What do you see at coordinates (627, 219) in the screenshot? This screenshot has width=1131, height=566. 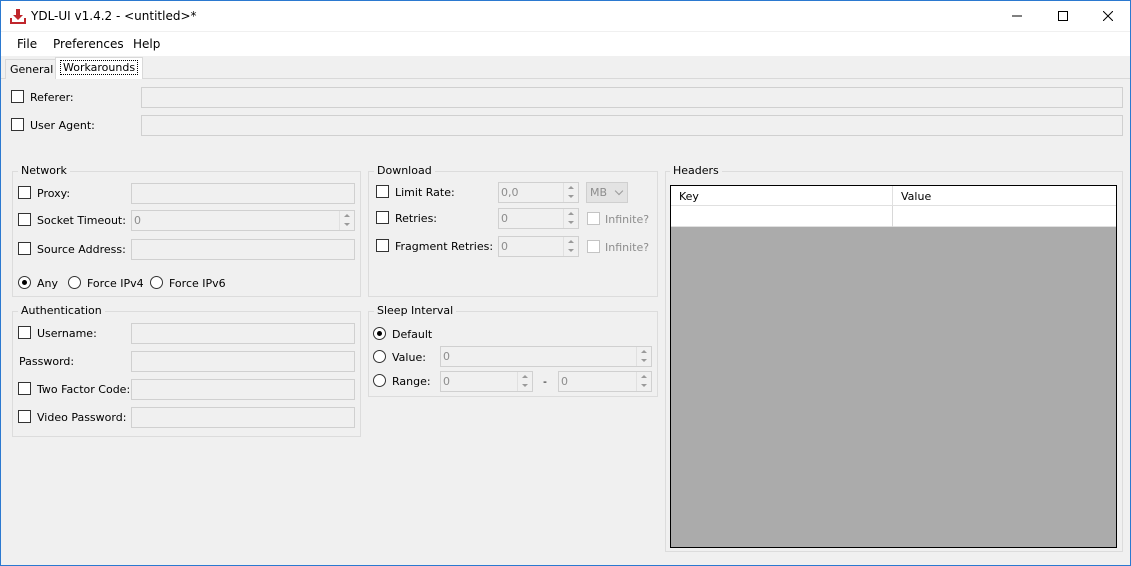 I see `retries-infinite-label: Infinite?` at bounding box center [627, 219].